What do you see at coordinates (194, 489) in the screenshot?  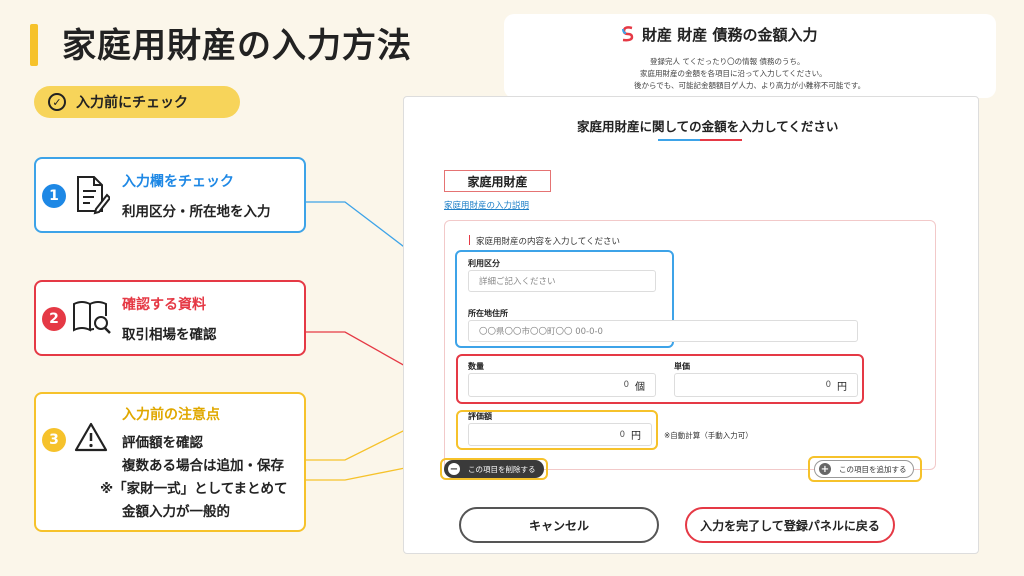 I see `step-body-3c: ※「家財一式」としてまとめて` at bounding box center [194, 489].